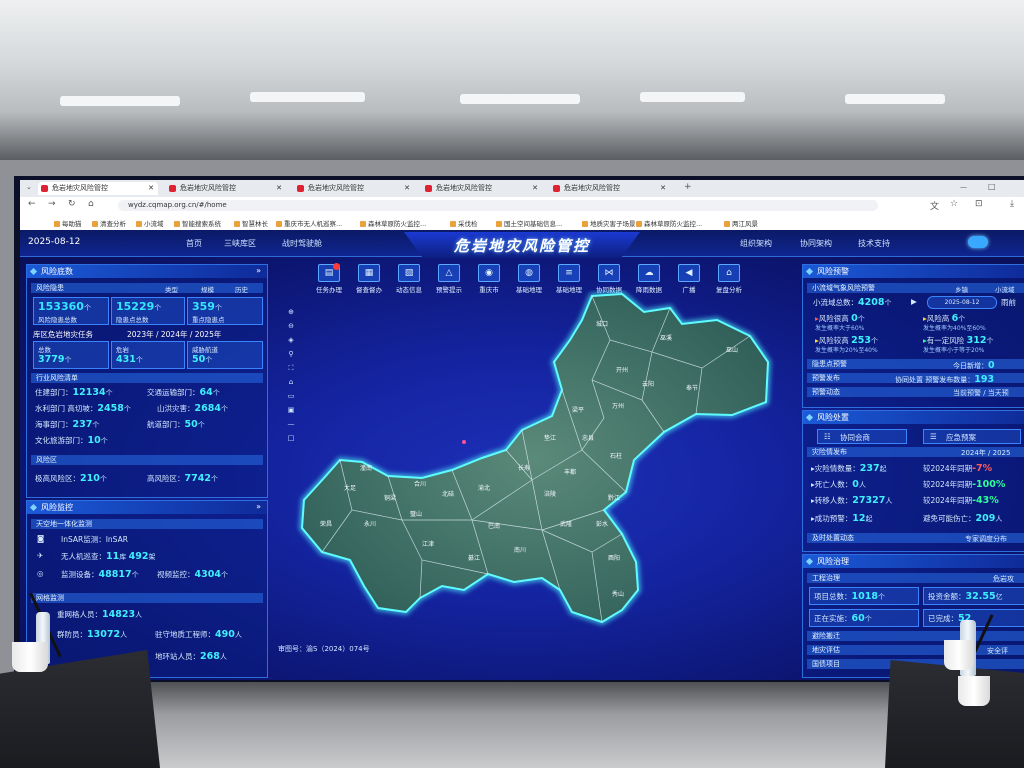 The height and width of the screenshot is (768, 1024). What do you see at coordinates (954, 714) in the screenshot?
I see `desk-right` at bounding box center [954, 714].